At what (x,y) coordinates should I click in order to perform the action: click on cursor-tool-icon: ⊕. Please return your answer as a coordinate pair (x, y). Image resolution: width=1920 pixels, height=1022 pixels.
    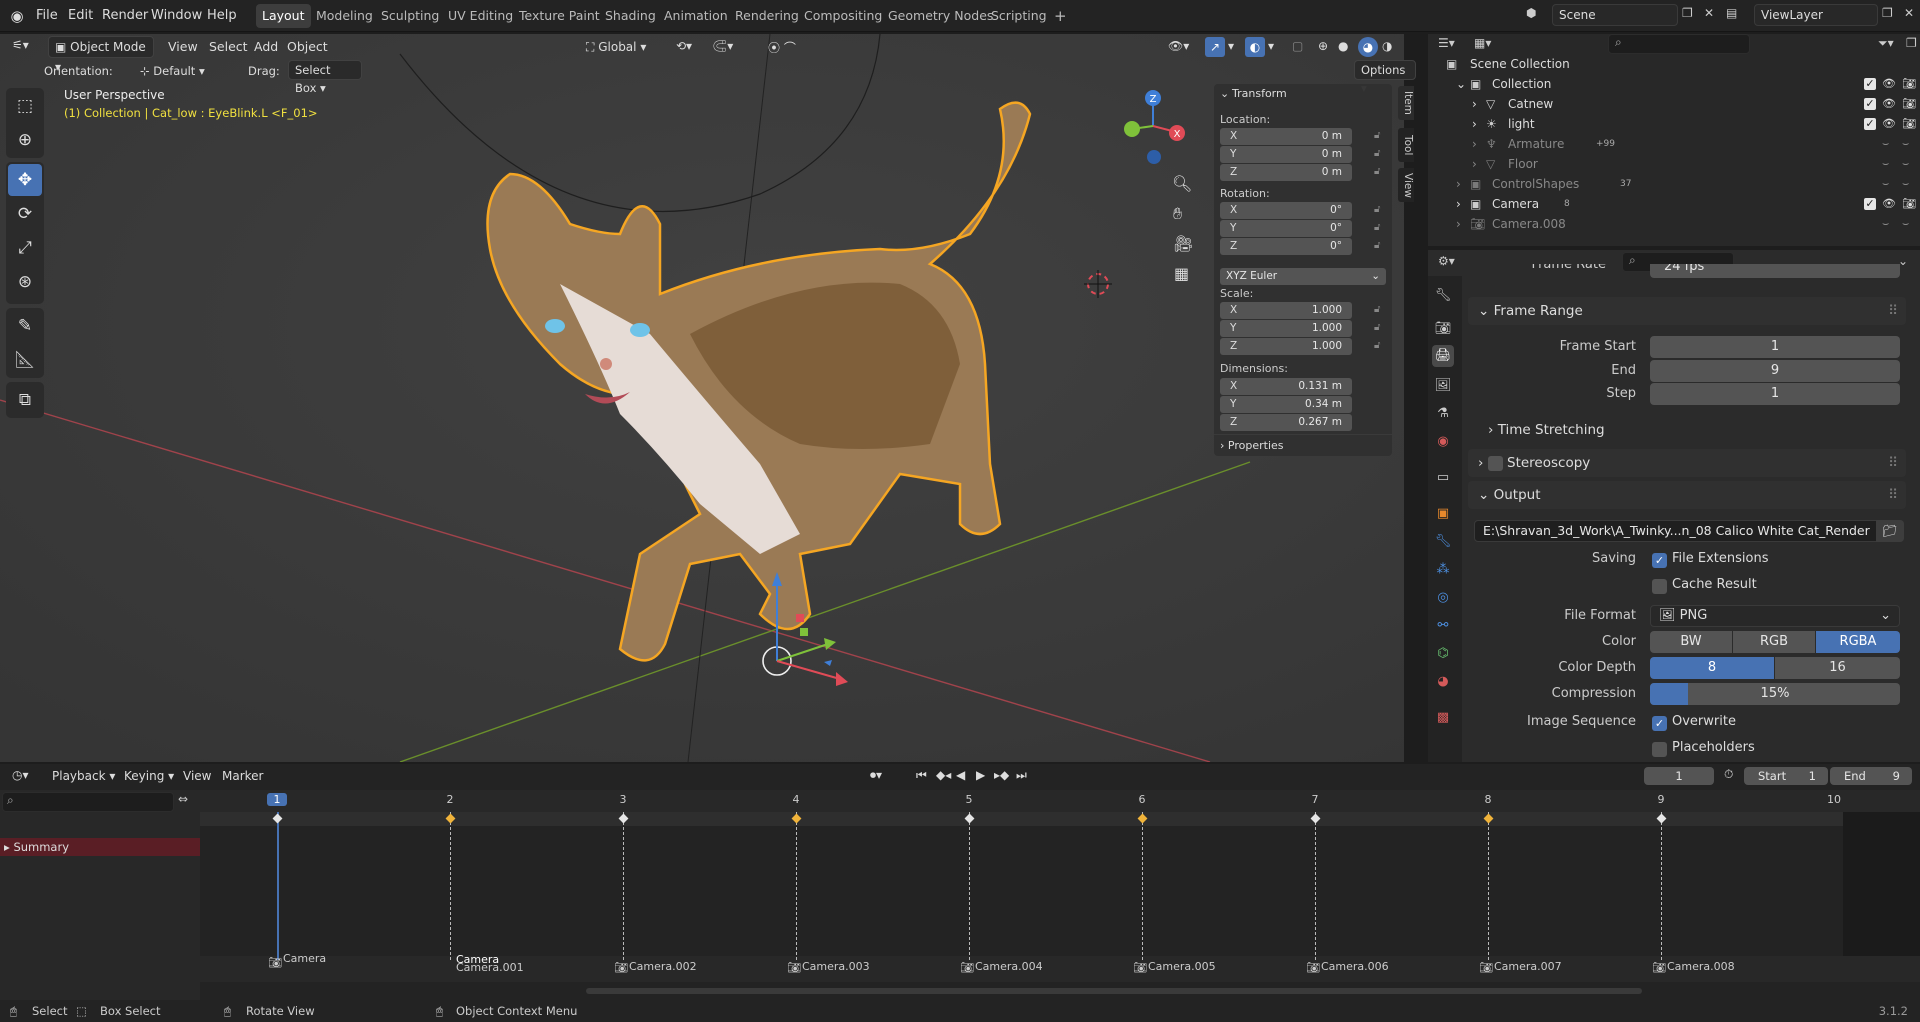
    Looking at the image, I should click on (25, 140).